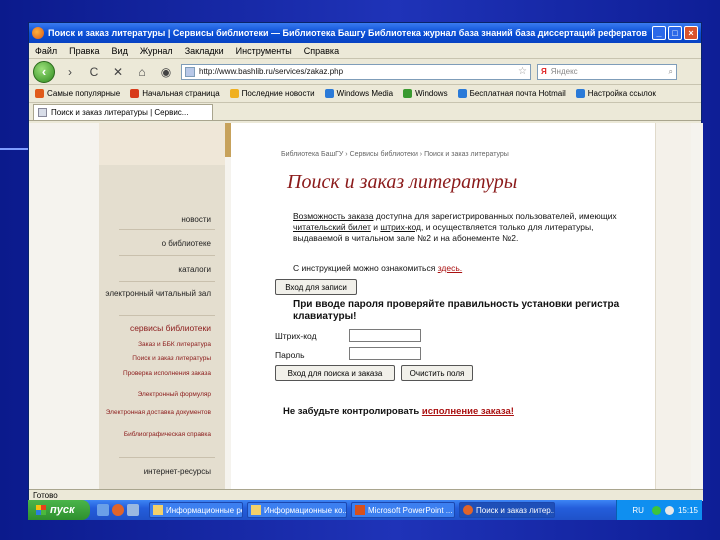 The height and width of the screenshot is (540, 720). Describe the element at coordinates (659, 33) in the screenshot. I see `minimize-button: _` at that location.